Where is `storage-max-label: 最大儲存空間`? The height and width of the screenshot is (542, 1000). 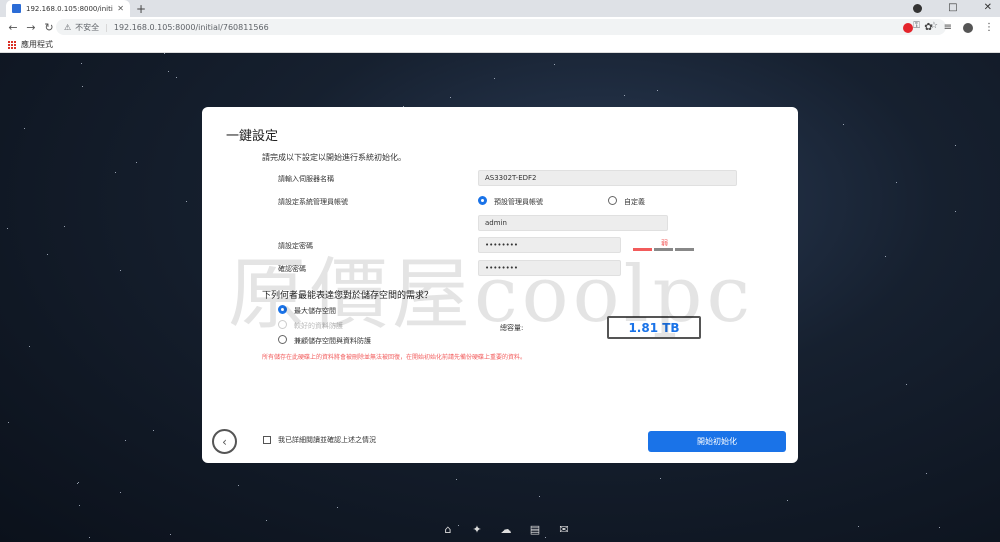 storage-max-label: 最大儲存空間 is located at coordinates (315, 311).